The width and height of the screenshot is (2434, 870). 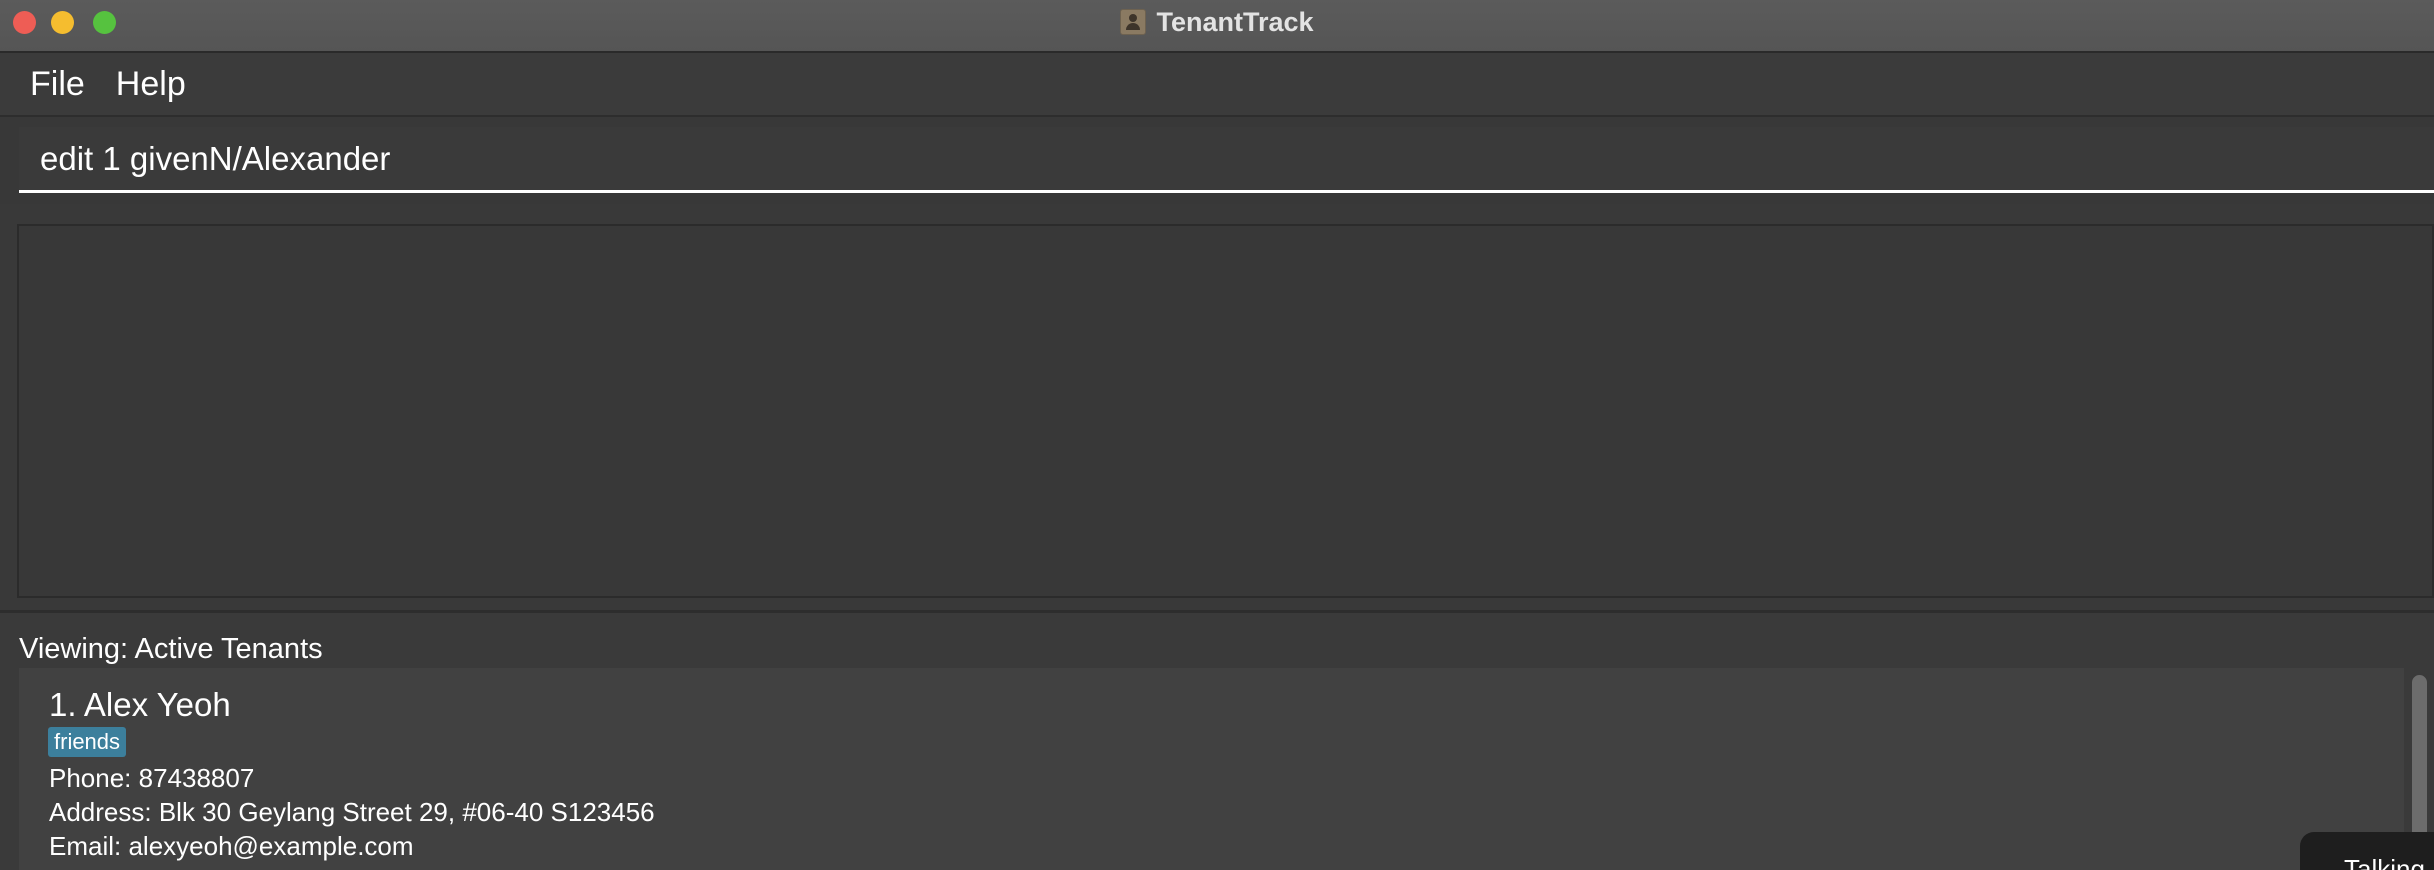 What do you see at coordinates (2384, 862) in the screenshot?
I see `toast-text: Talking` at bounding box center [2384, 862].